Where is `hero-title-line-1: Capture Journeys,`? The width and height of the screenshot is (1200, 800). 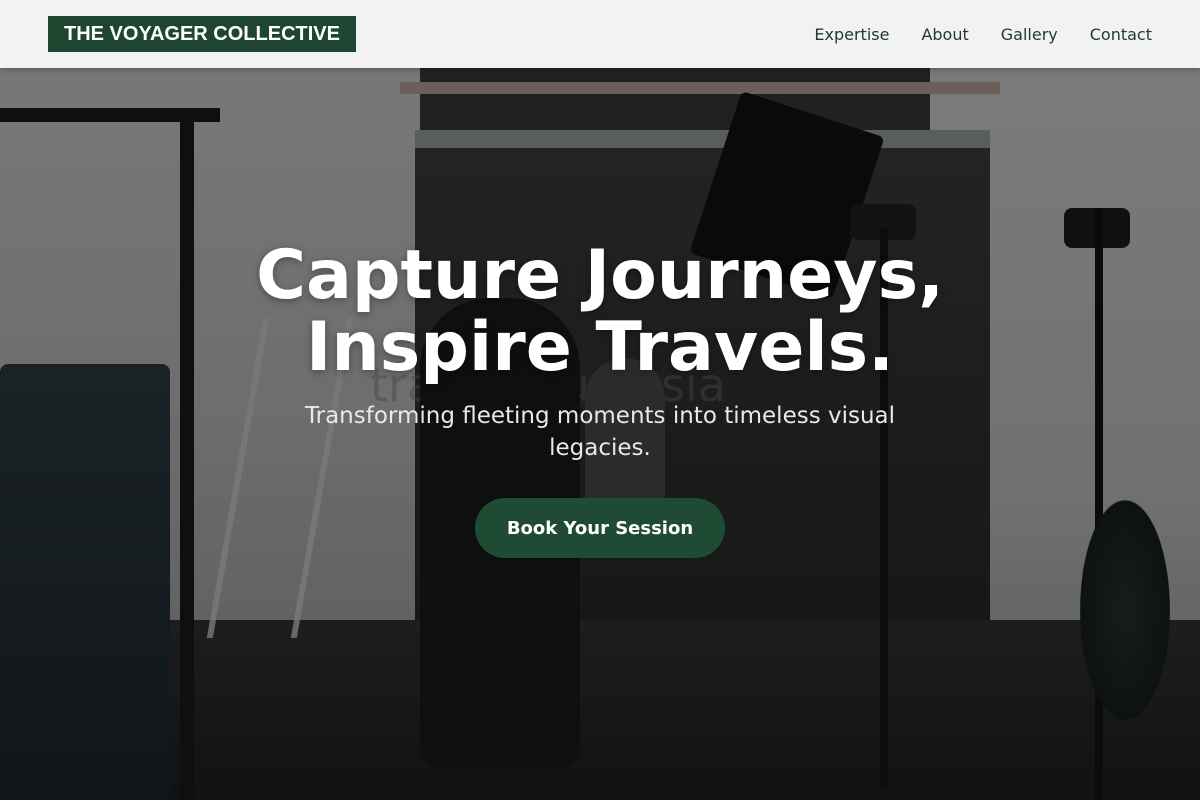
hero-title-line-1: Capture Journeys, is located at coordinates (600, 275).